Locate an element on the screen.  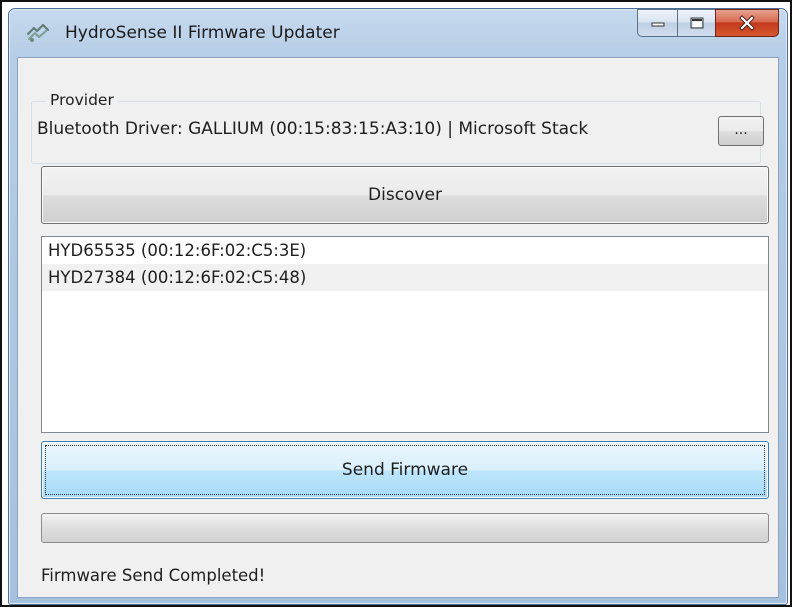
close-icon is located at coordinates (747, 23).